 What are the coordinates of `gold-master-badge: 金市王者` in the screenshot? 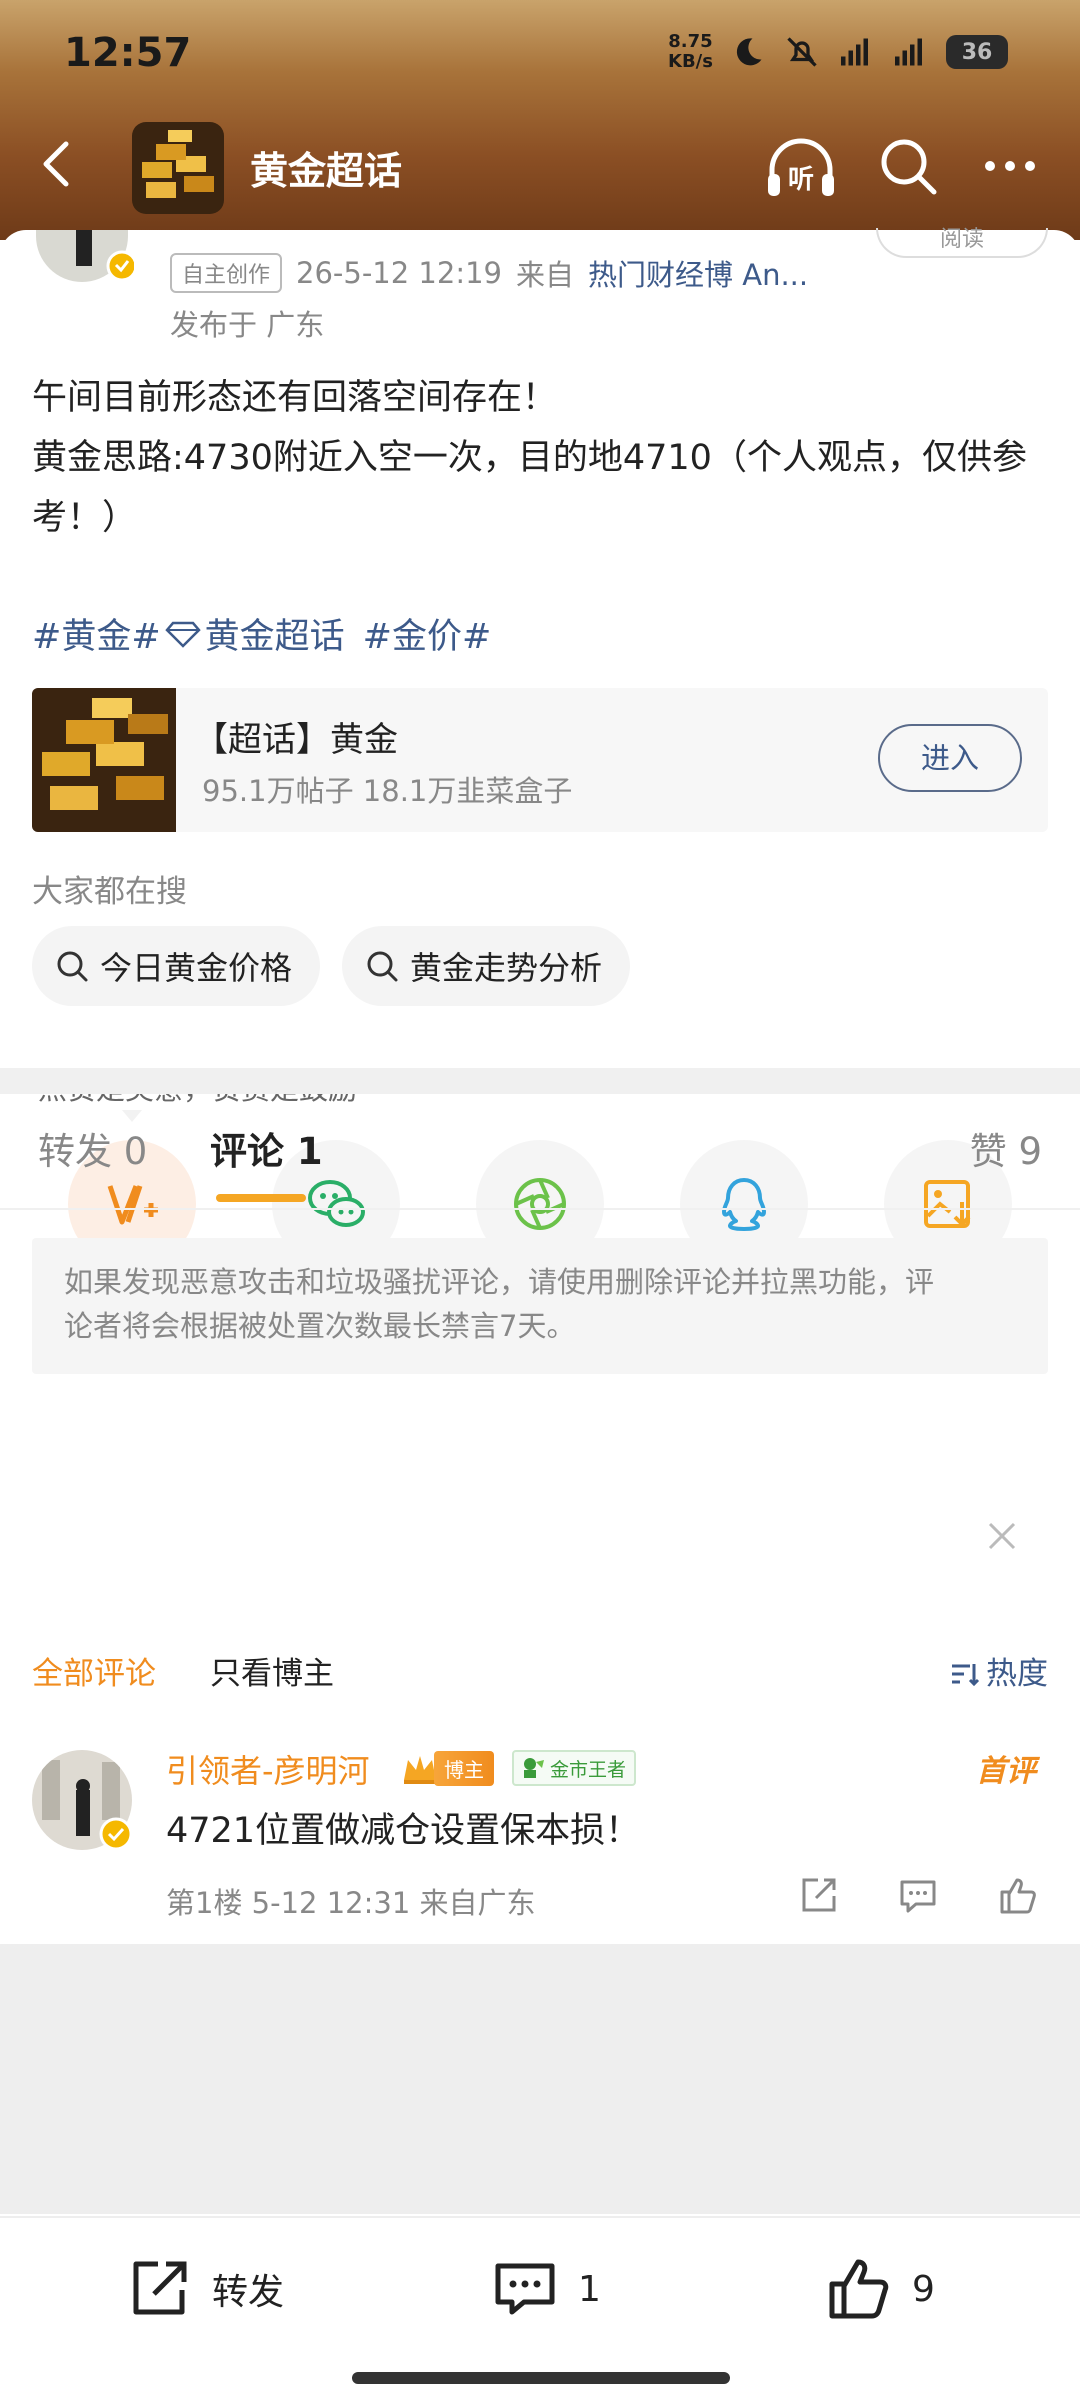 It's located at (574, 1768).